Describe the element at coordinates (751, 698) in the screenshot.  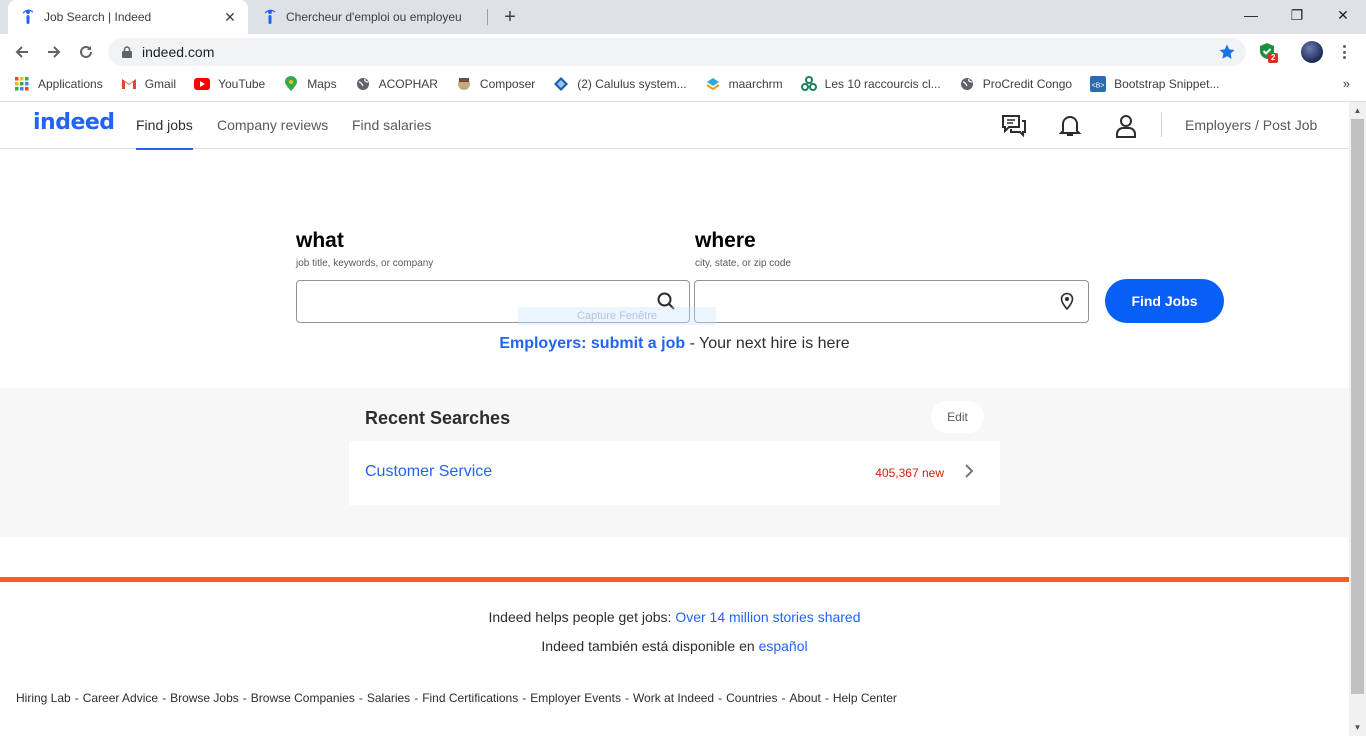
I see `footer-link-countries: Countries` at that location.